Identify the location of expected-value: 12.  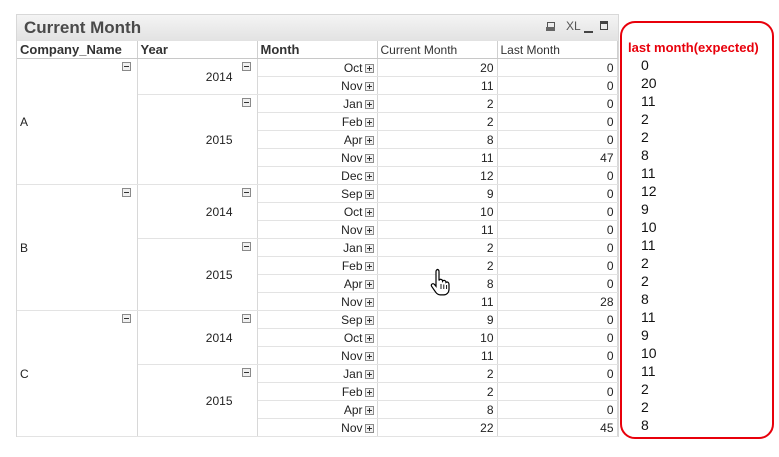
(649, 191).